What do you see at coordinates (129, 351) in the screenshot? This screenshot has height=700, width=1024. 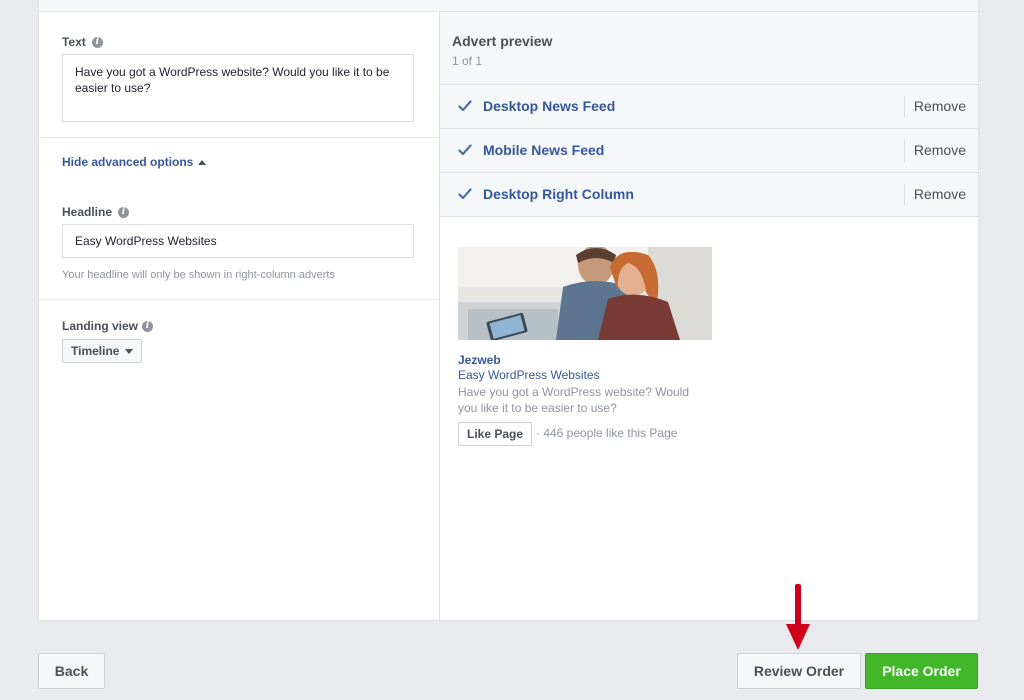 I see `caret-down-icon` at bounding box center [129, 351].